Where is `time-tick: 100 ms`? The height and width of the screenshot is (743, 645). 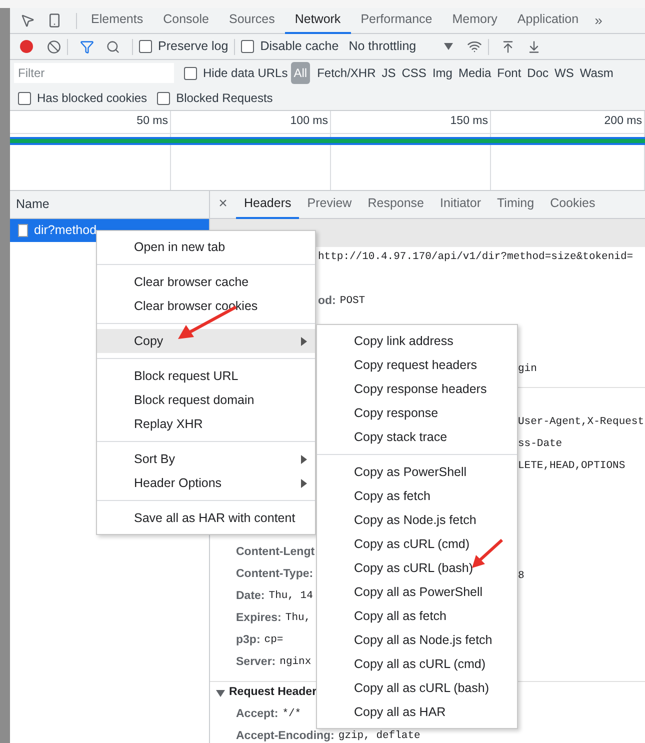 time-tick: 100 ms is located at coordinates (309, 122).